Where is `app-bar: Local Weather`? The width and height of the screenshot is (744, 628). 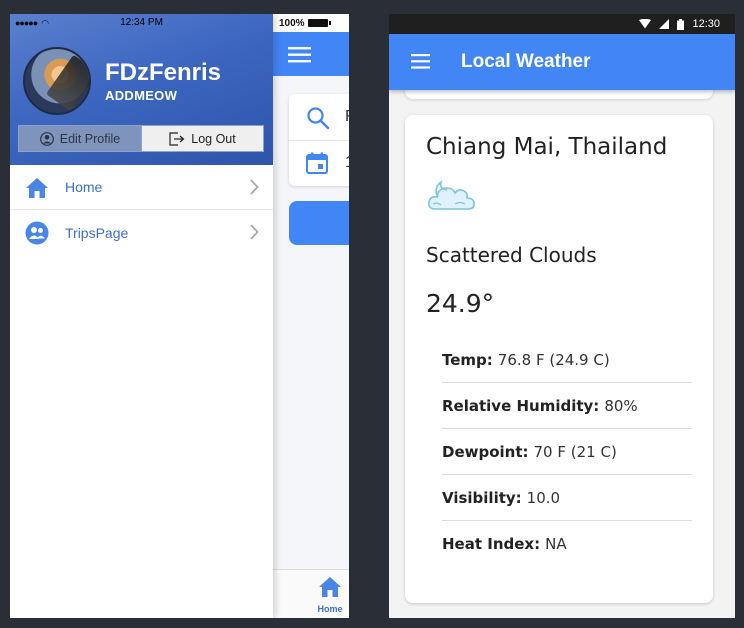 app-bar: Local Weather is located at coordinates (562, 62).